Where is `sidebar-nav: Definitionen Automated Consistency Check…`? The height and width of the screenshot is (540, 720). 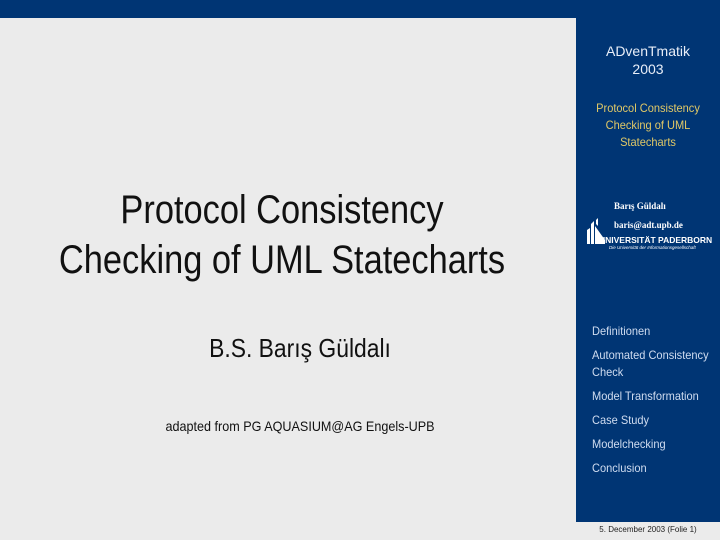
sidebar-nav: Definitionen Automated Consistency Check… is located at coordinates (654, 403).